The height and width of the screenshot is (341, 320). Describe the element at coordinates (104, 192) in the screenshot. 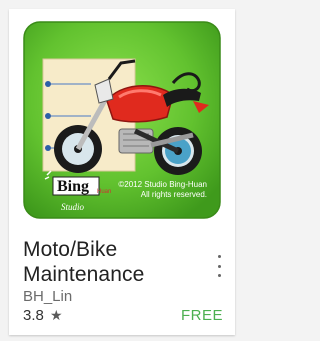

I see `svg-text: Huan` at that location.